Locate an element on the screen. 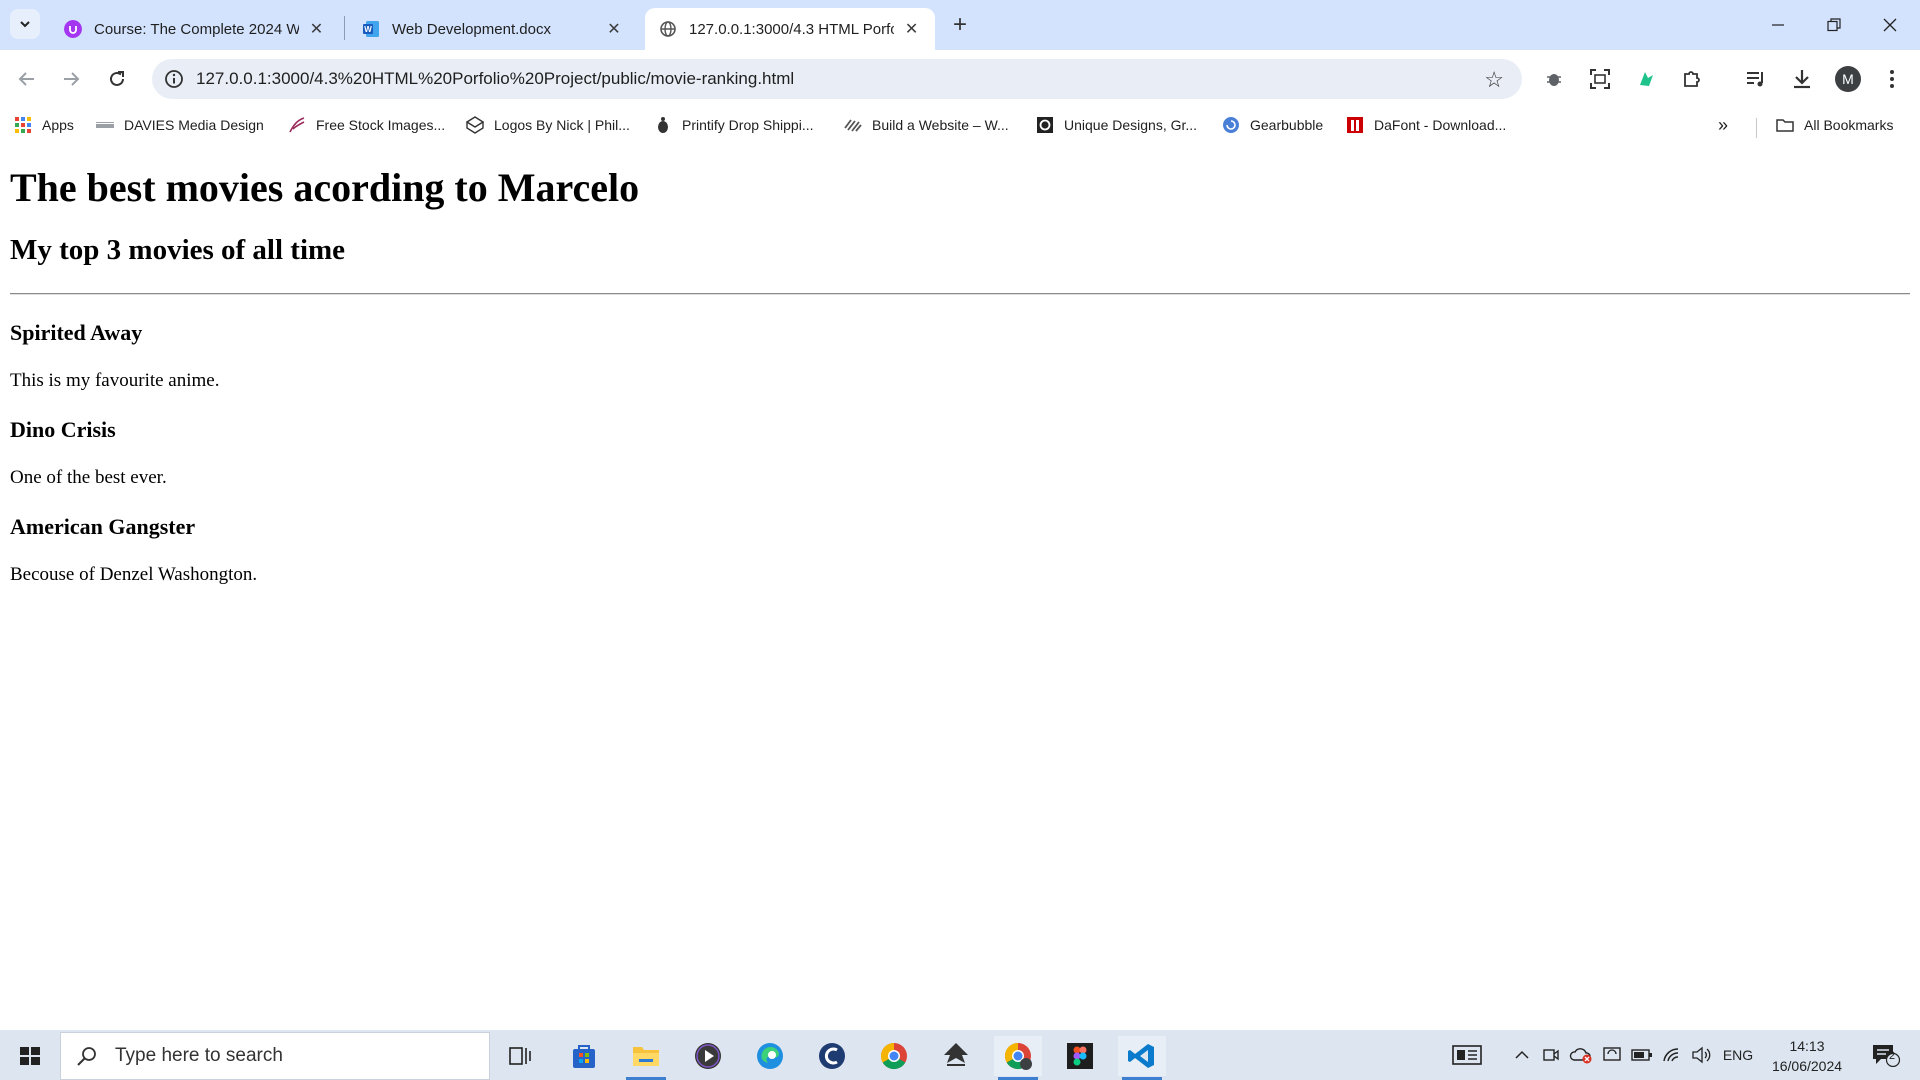  download-icon is located at coordinates (1802, 79).